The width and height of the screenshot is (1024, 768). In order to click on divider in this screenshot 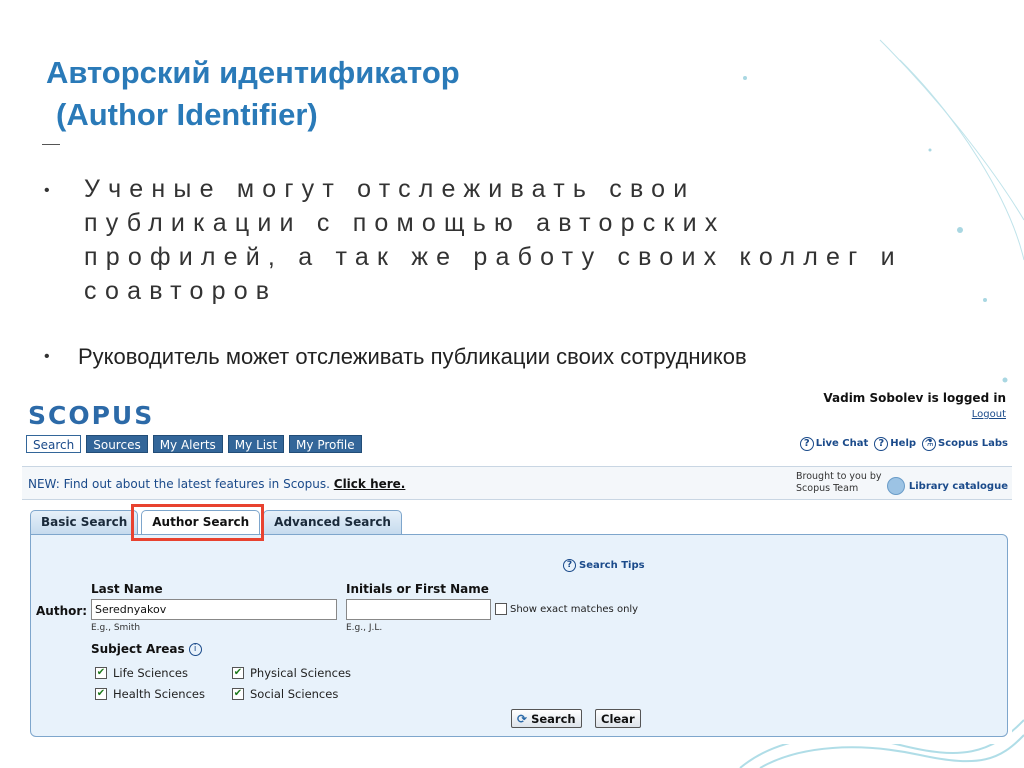, I will do `click(51, 144)`.